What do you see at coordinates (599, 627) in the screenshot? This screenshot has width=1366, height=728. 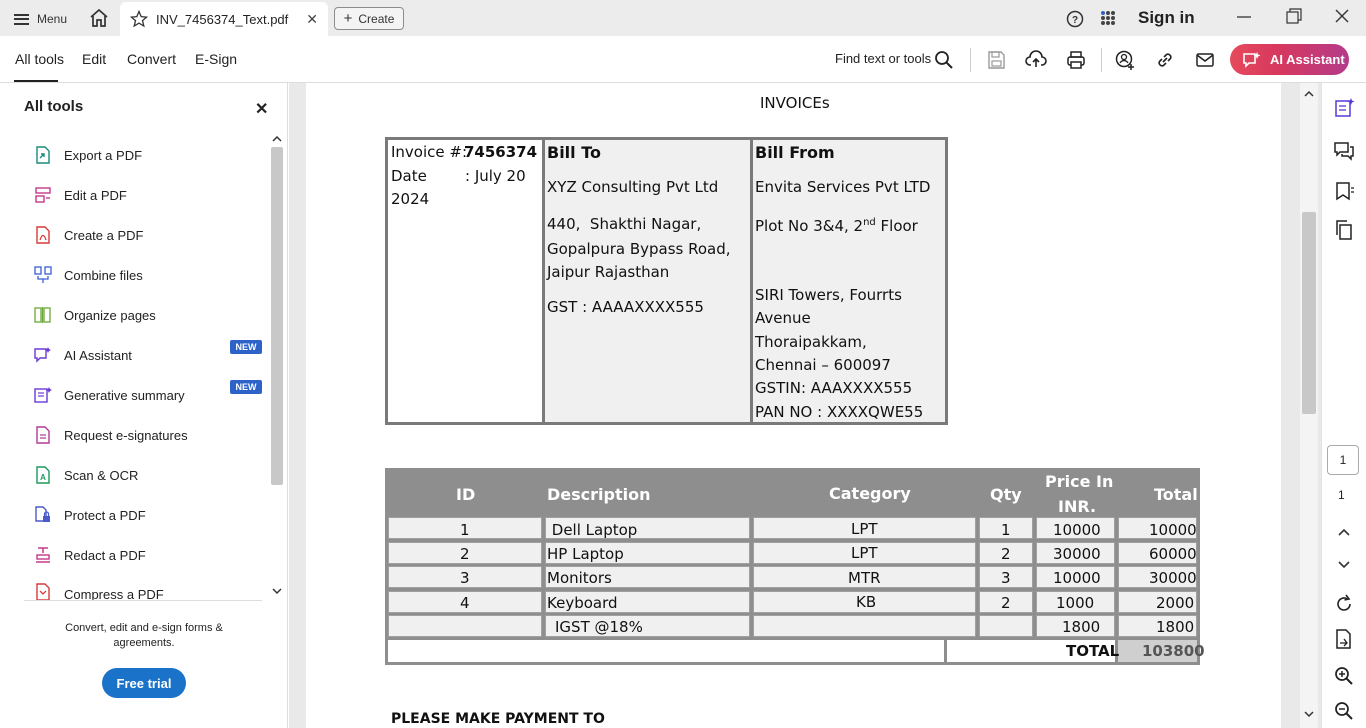 I see `tax-label: IGST @18%` at bounding box center [599, 627].